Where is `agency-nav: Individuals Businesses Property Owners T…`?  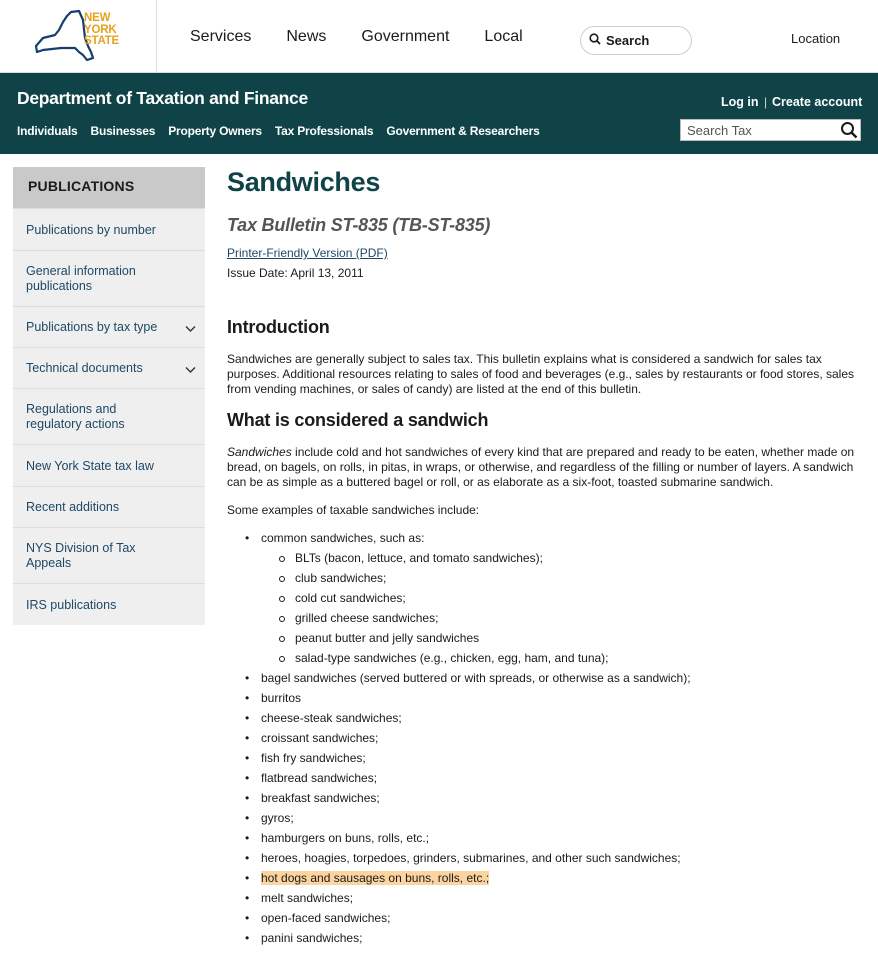
agency-nav: Individuals Businesses Property Owners T… is located at coordinates (285, 131).